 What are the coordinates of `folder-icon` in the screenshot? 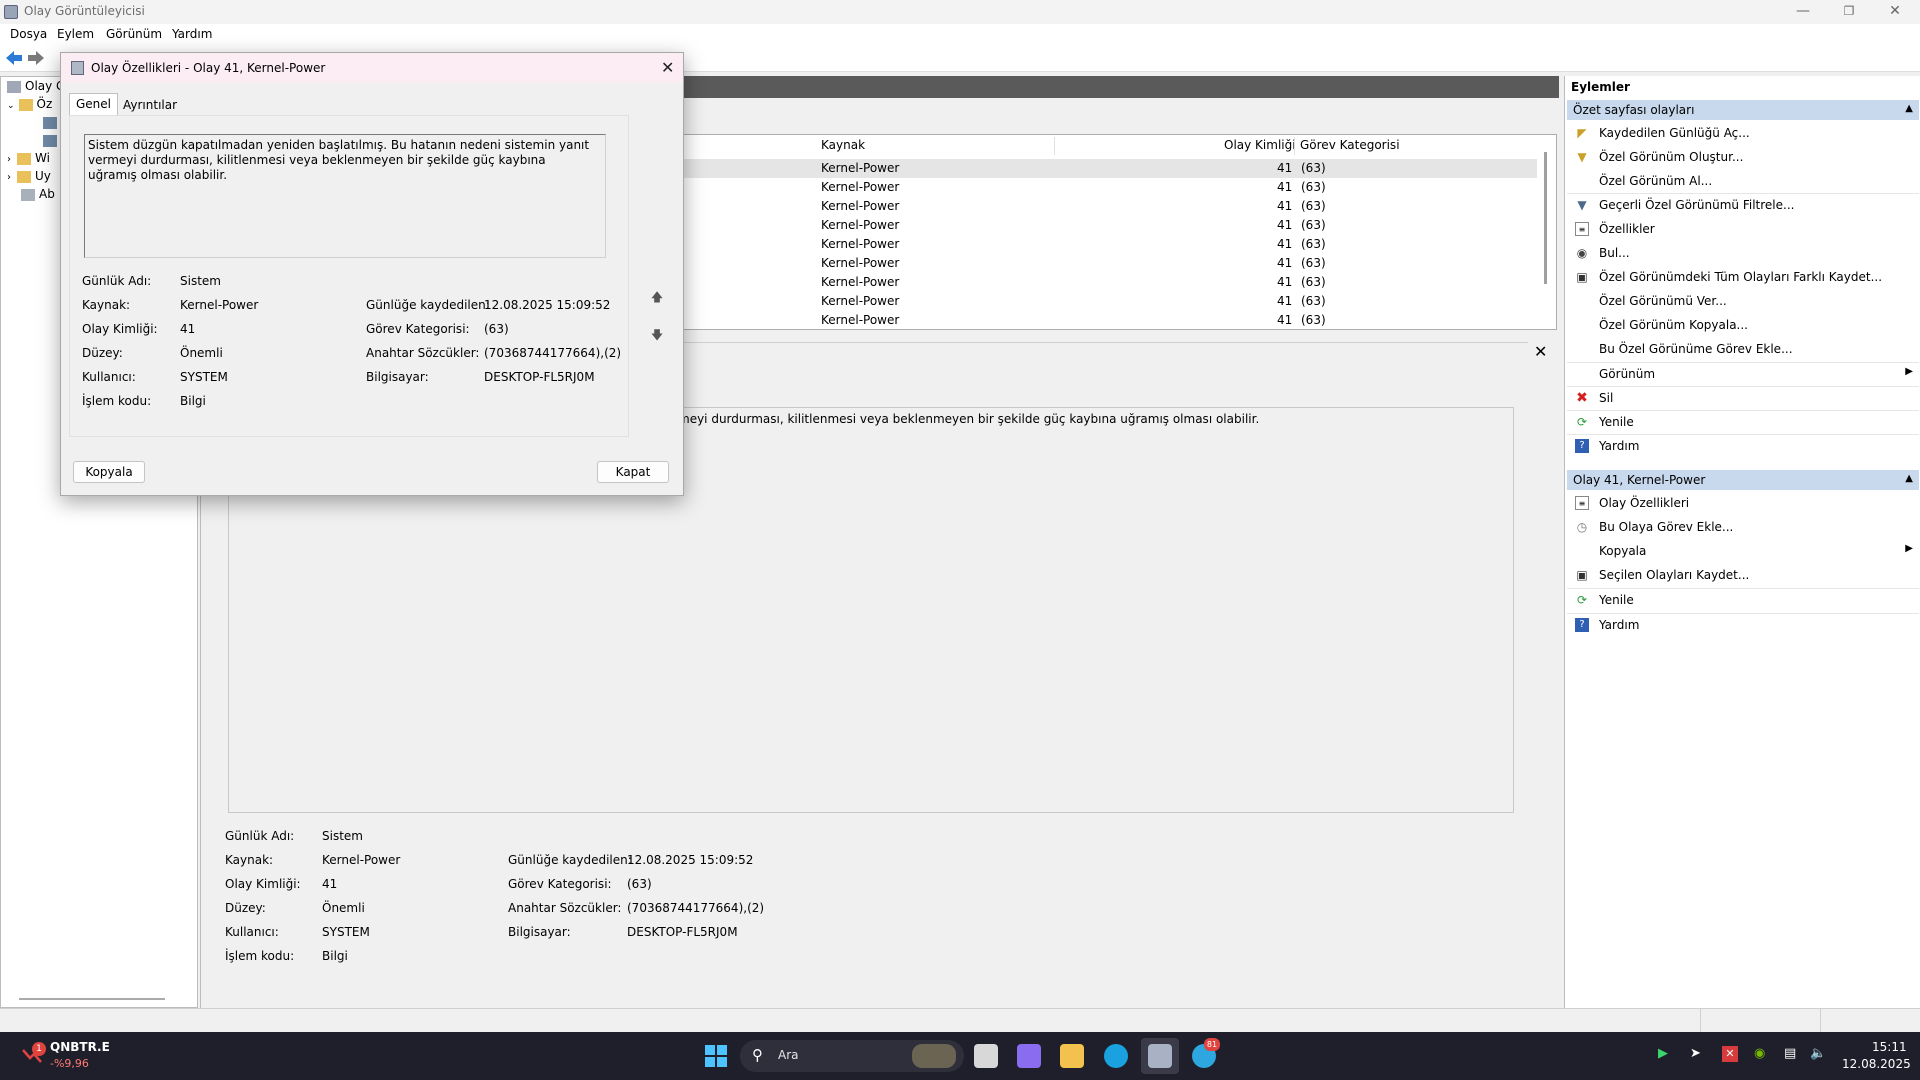 It's located at (24, 176).